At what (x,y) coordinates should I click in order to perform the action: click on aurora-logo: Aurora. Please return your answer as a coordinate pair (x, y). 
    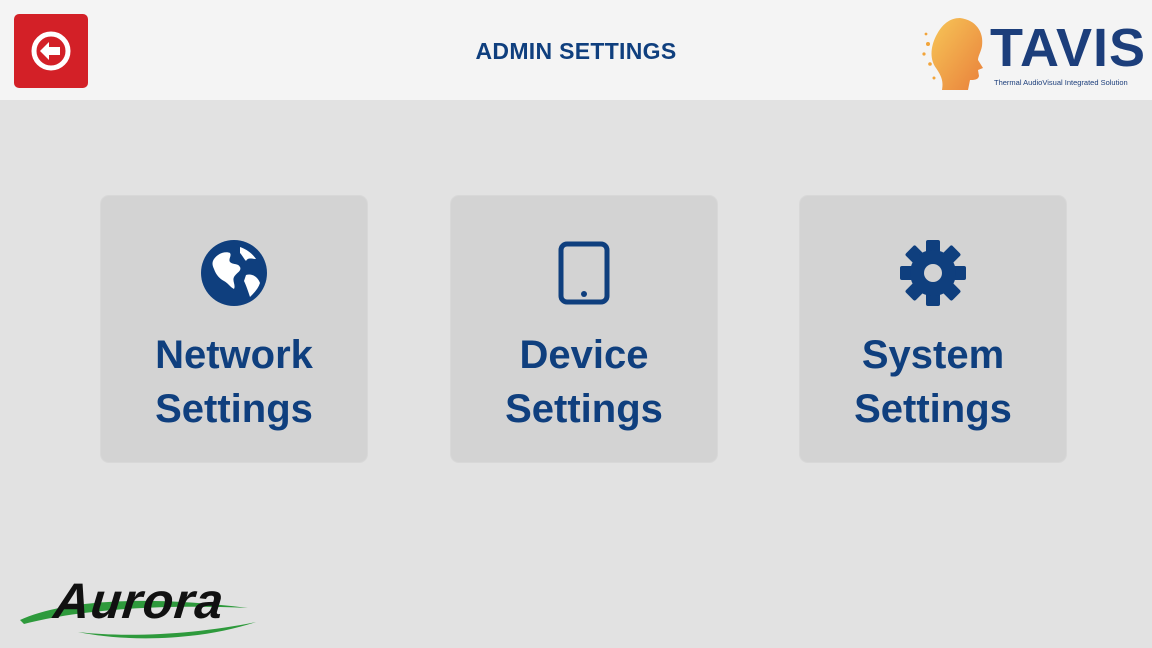
    Looking at the image, I should click on (143, 606).